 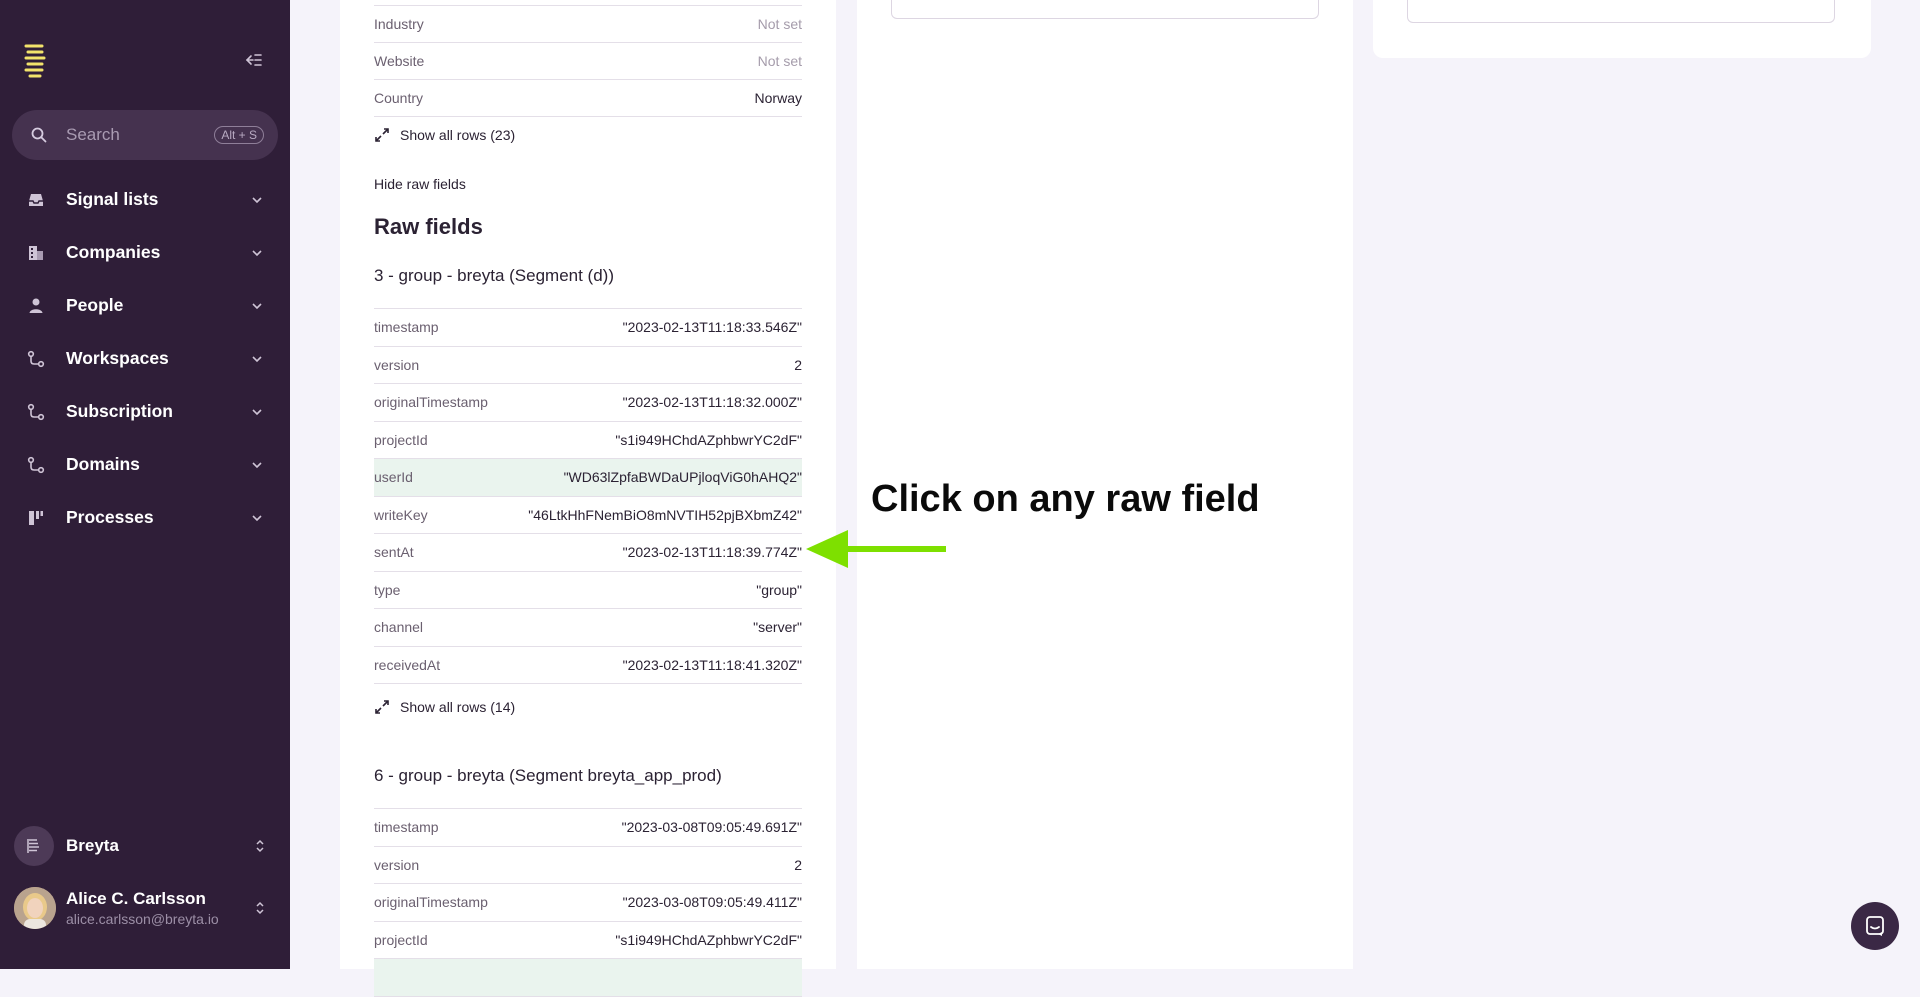 What do you see at coordinates (420, 184) in the screenshot?
I see `hide-raw-fields-button: Hide raw fields` at bounding box center [420, 184].